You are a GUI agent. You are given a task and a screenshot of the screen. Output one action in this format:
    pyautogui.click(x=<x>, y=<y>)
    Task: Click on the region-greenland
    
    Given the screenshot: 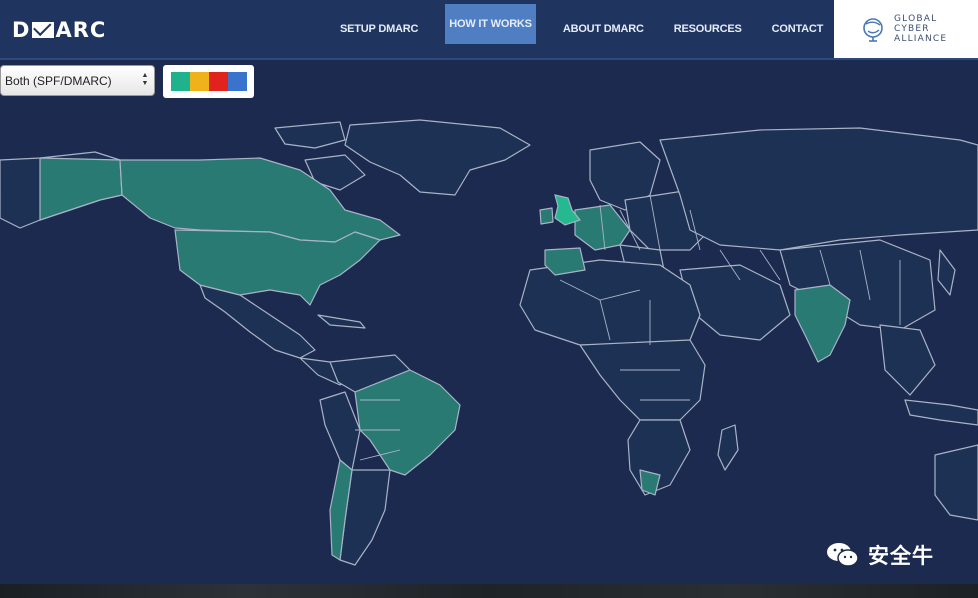 What is the action you would take?
    pyautogui.click(x=437, y=157)
    